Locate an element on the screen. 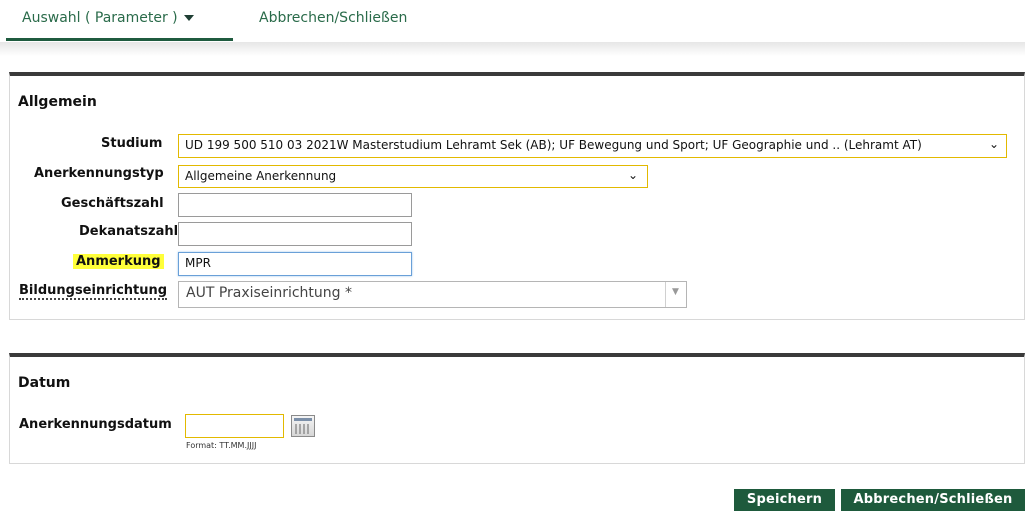 Image resolution: width=1025 pixels, height=511 pixels. anmerkung-highlight: Anmerkung is located at coordinates (118, 261).